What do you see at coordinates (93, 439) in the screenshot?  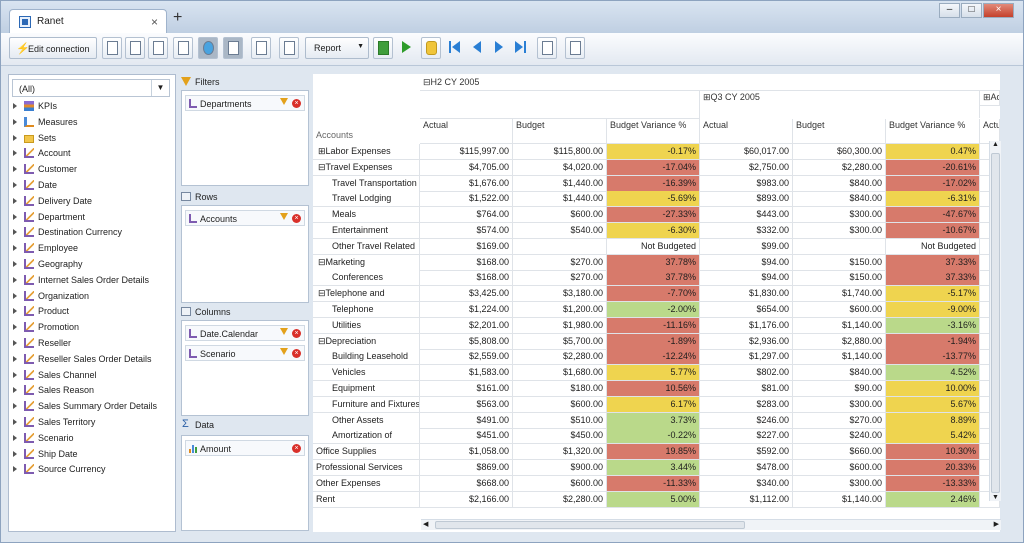 I see `tree-item: Scenario` at bounding box center [93, 439].